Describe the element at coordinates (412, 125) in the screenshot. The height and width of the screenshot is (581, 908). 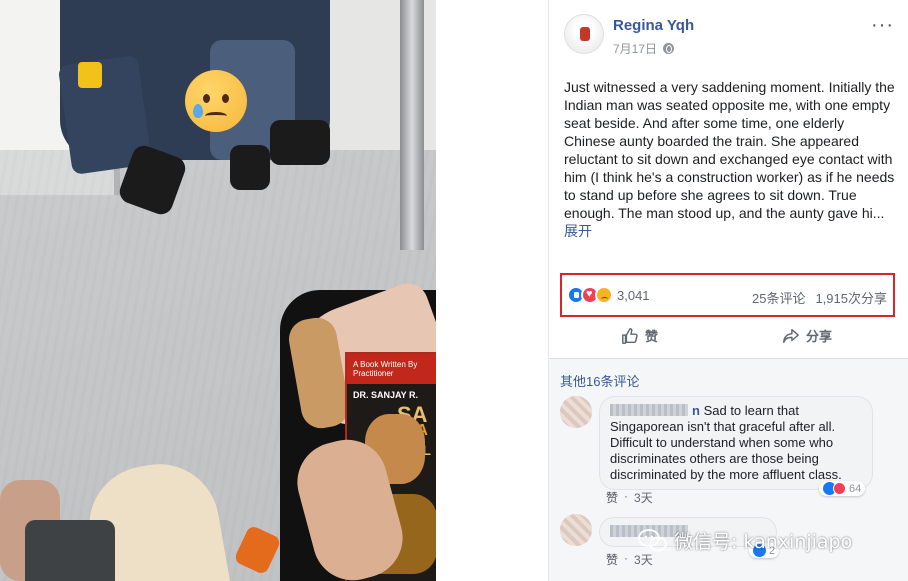
I see `grab-pole` at that location.